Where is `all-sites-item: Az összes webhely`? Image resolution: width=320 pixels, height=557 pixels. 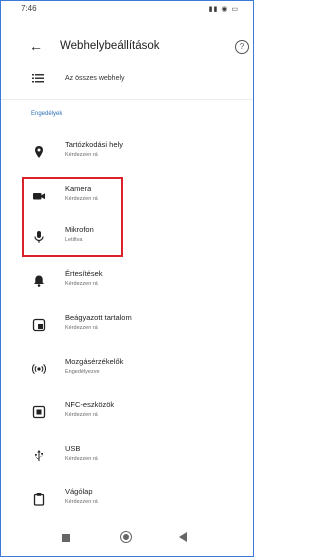
all-sites-item: Az összes webhely is located at coordinates (127, 79).